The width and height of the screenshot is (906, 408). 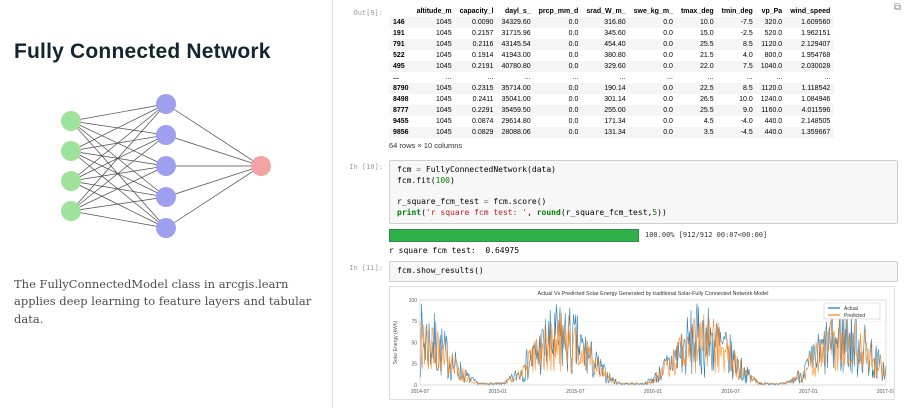 I want to click on table-cell: 29614.80, so click(x=516, y=121).